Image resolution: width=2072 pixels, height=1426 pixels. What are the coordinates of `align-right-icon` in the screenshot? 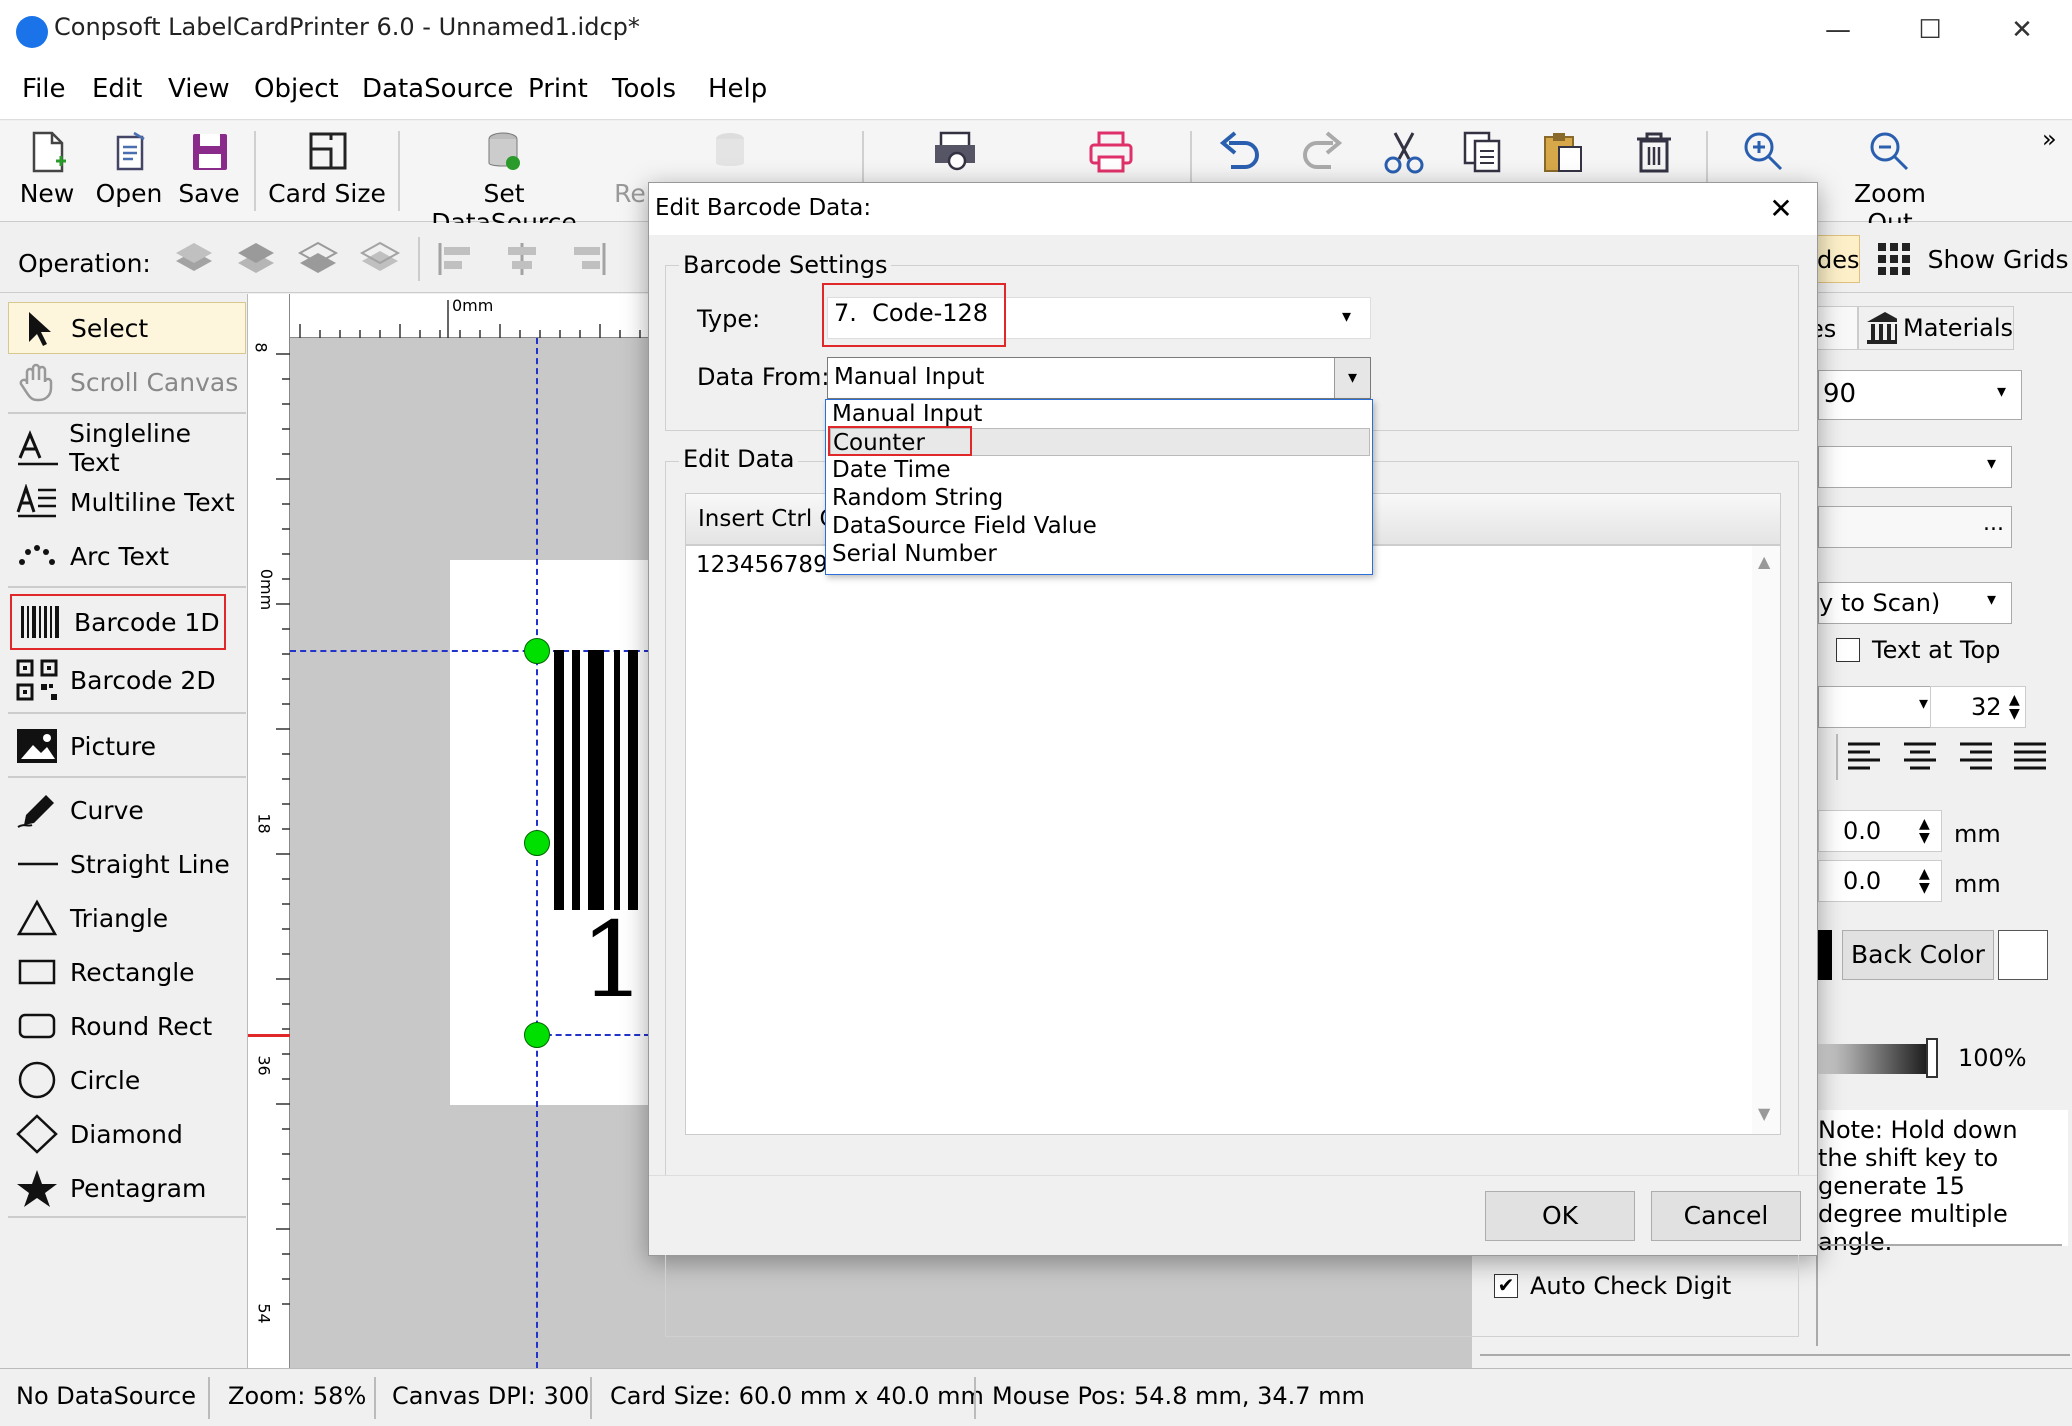 It's located at (588, 259).